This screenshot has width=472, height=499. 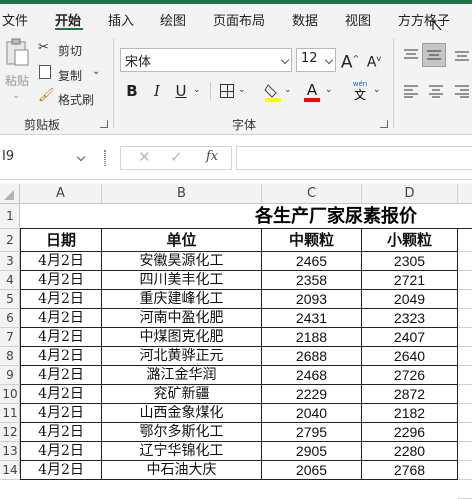 What do you see at coordinates (354, 158) in the screenshot?
I see `formula-input` at bounding box center [354, 158].